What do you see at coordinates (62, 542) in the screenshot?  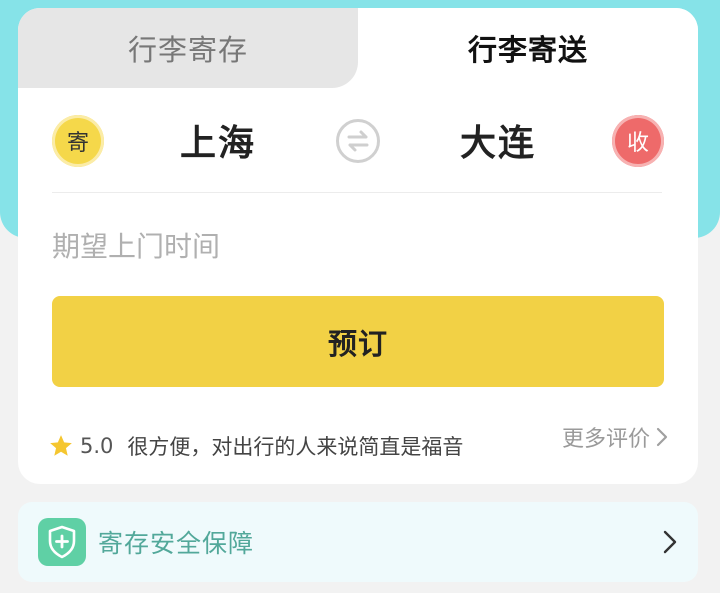 I see `shield-plus-icon` at bounding box center [62, 542].